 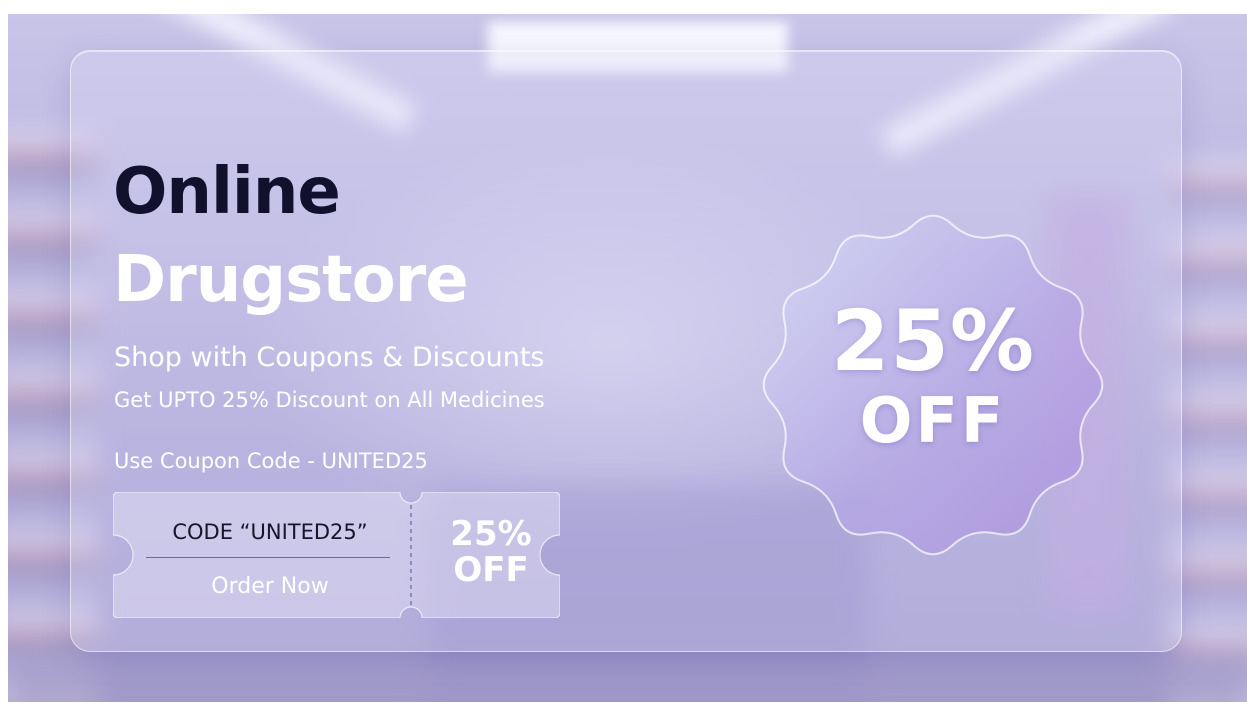 What do you see at coordinates (270, 587) in the screenshot?
I see `order-now-button: Order Now` at bounding box center [270, 587].